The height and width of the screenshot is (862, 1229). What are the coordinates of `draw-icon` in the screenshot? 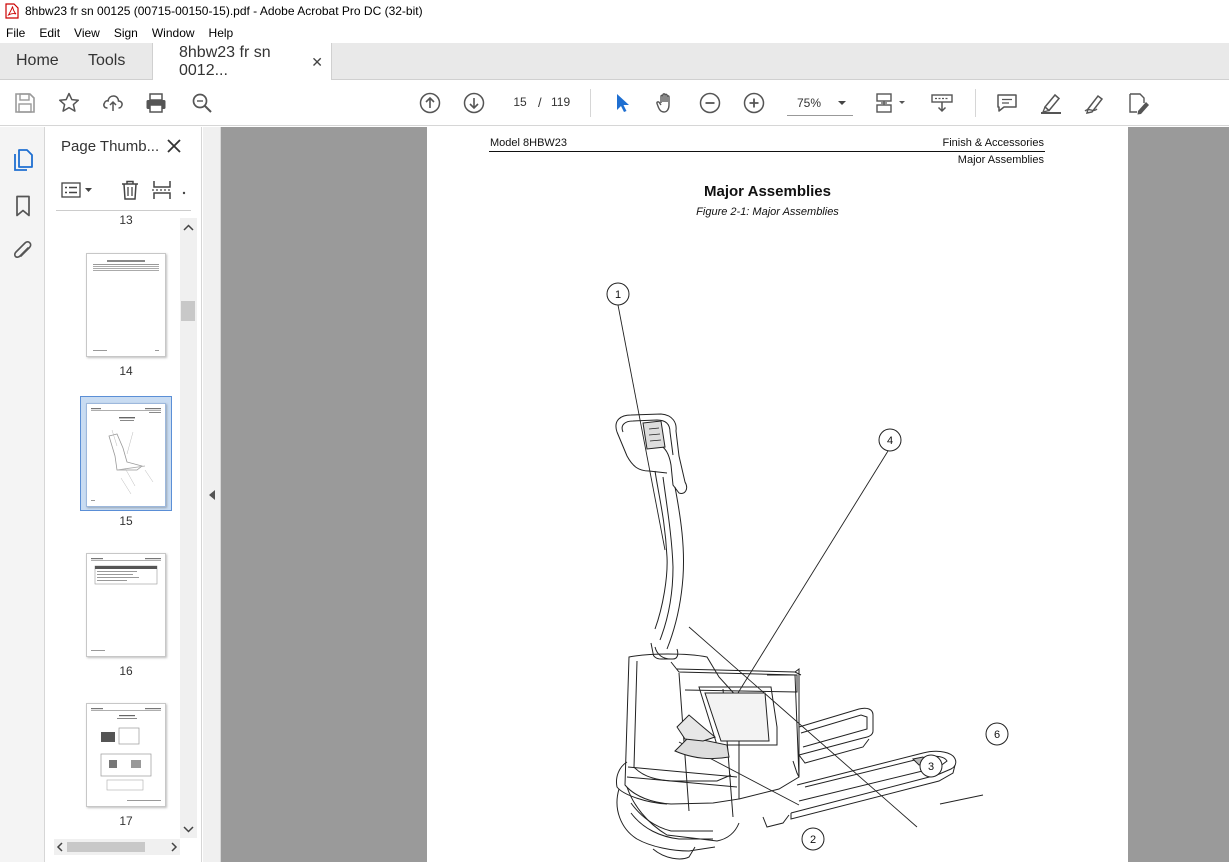 It's located at (1095, 103).